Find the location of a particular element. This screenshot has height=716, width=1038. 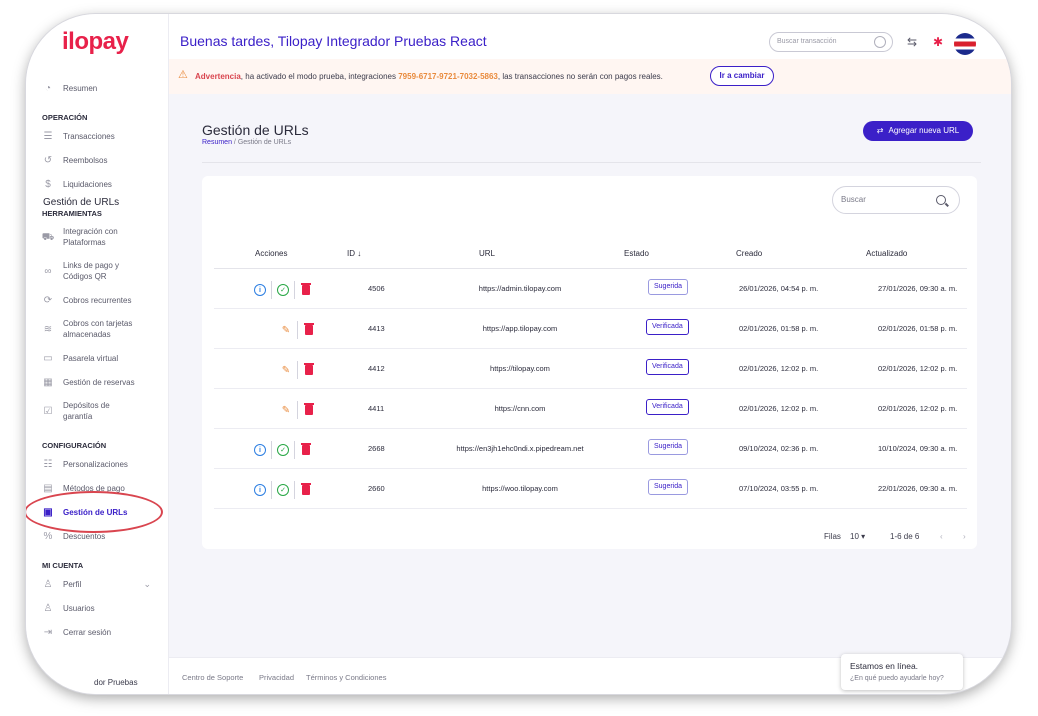

sidebar-item-transacciones: ☰ Transacciones is located at coordinates (97, 136).